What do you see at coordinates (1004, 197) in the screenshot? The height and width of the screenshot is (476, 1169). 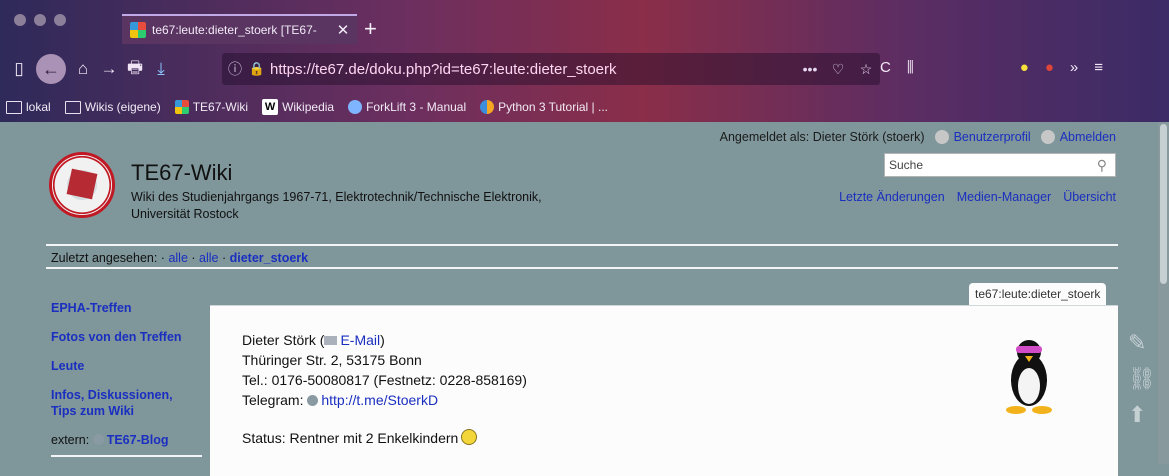 I see `media-manager-link: Medien-Manager` at bounding box center [1004, 197].